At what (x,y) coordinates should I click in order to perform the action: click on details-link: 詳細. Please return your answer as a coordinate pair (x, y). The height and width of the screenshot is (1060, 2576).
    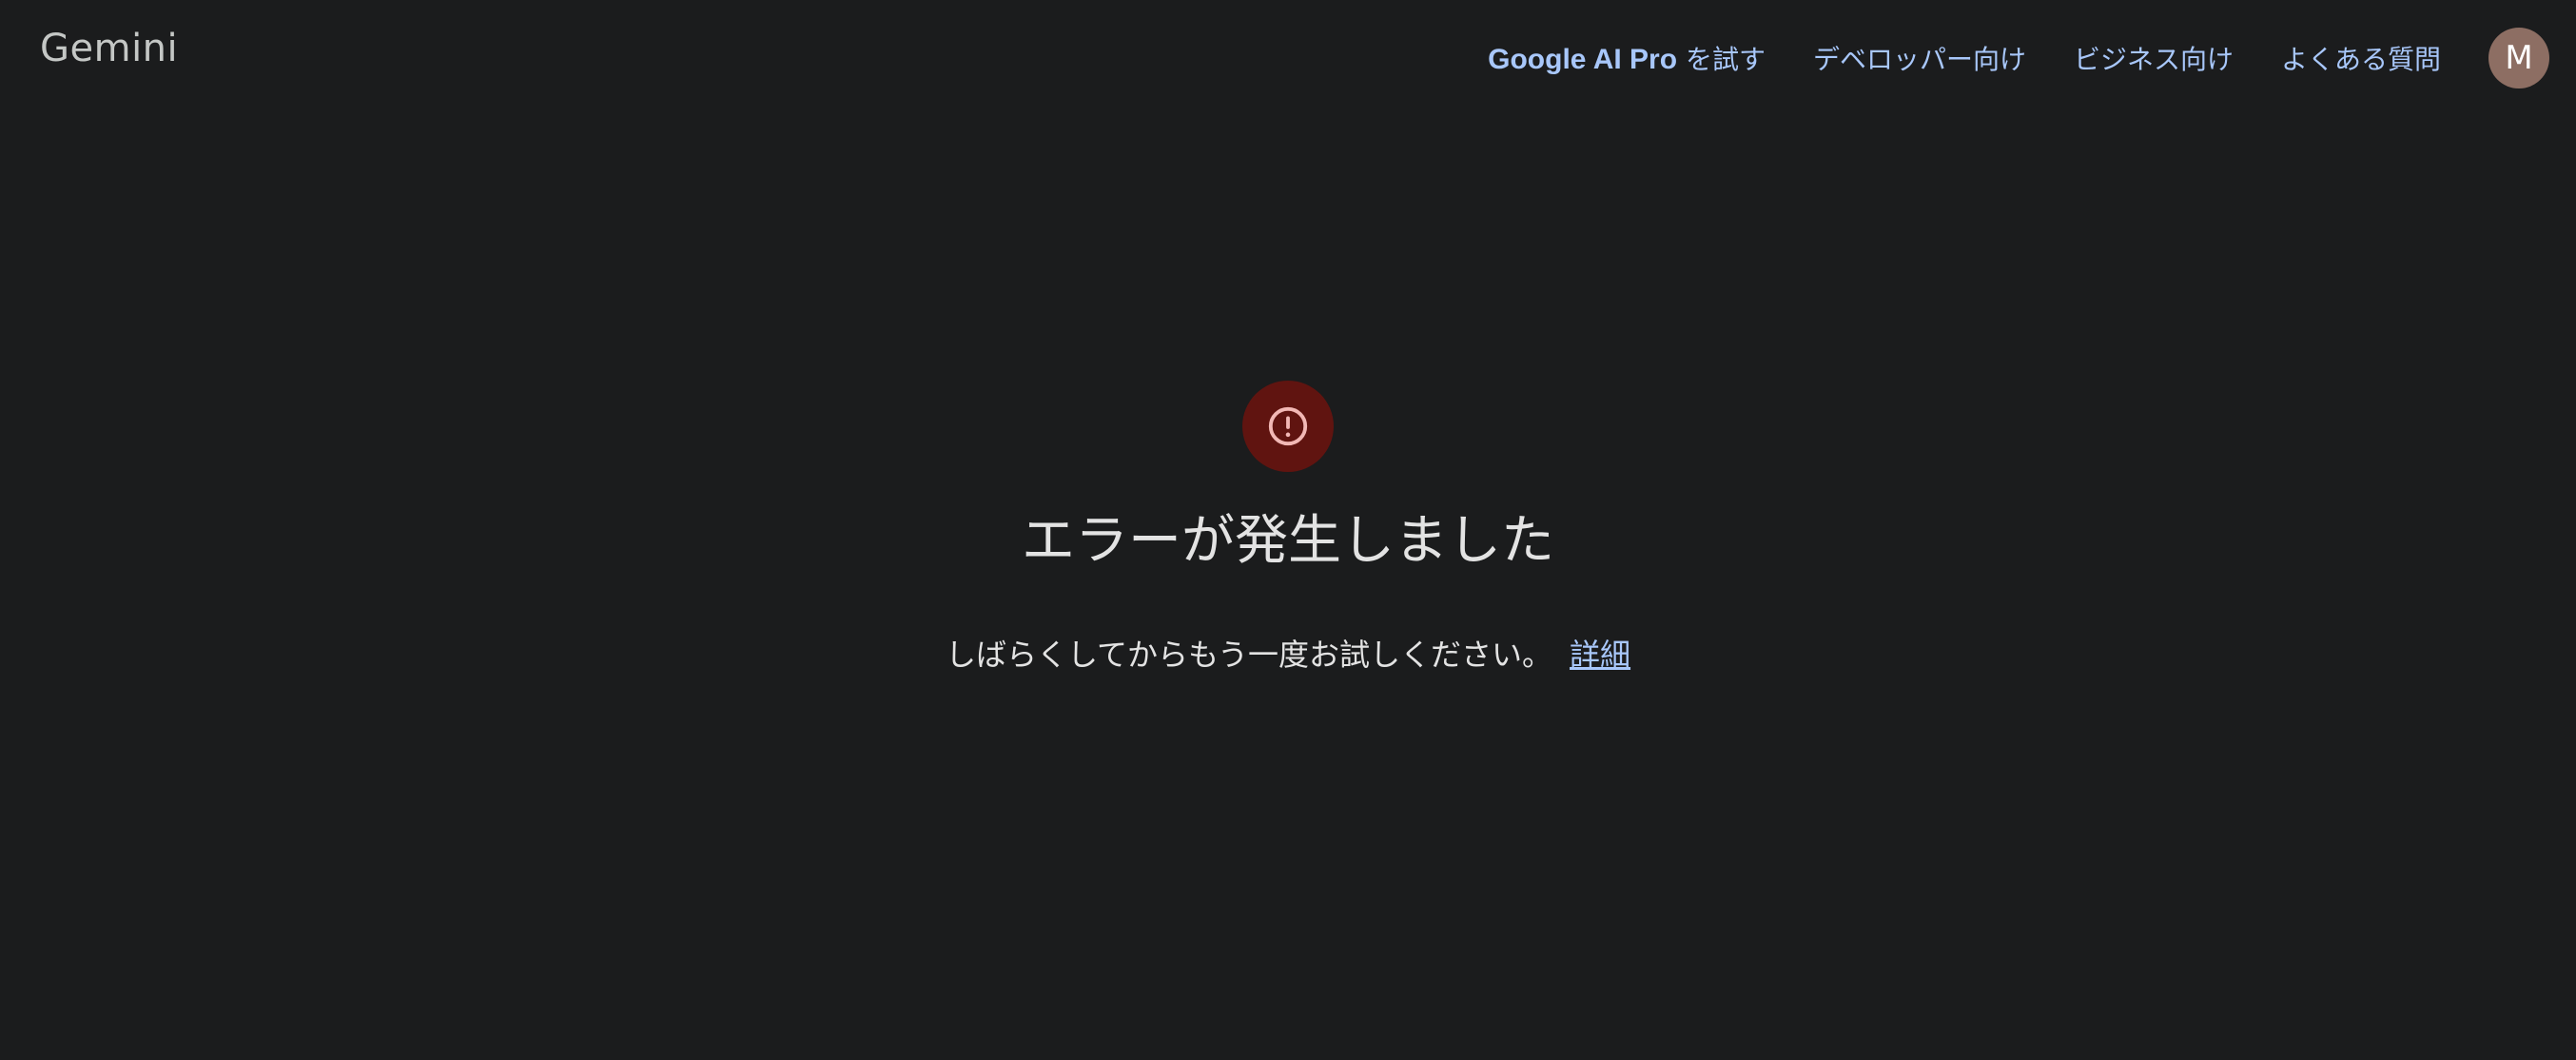
    Looking at the image, I should click on (1600, 655).